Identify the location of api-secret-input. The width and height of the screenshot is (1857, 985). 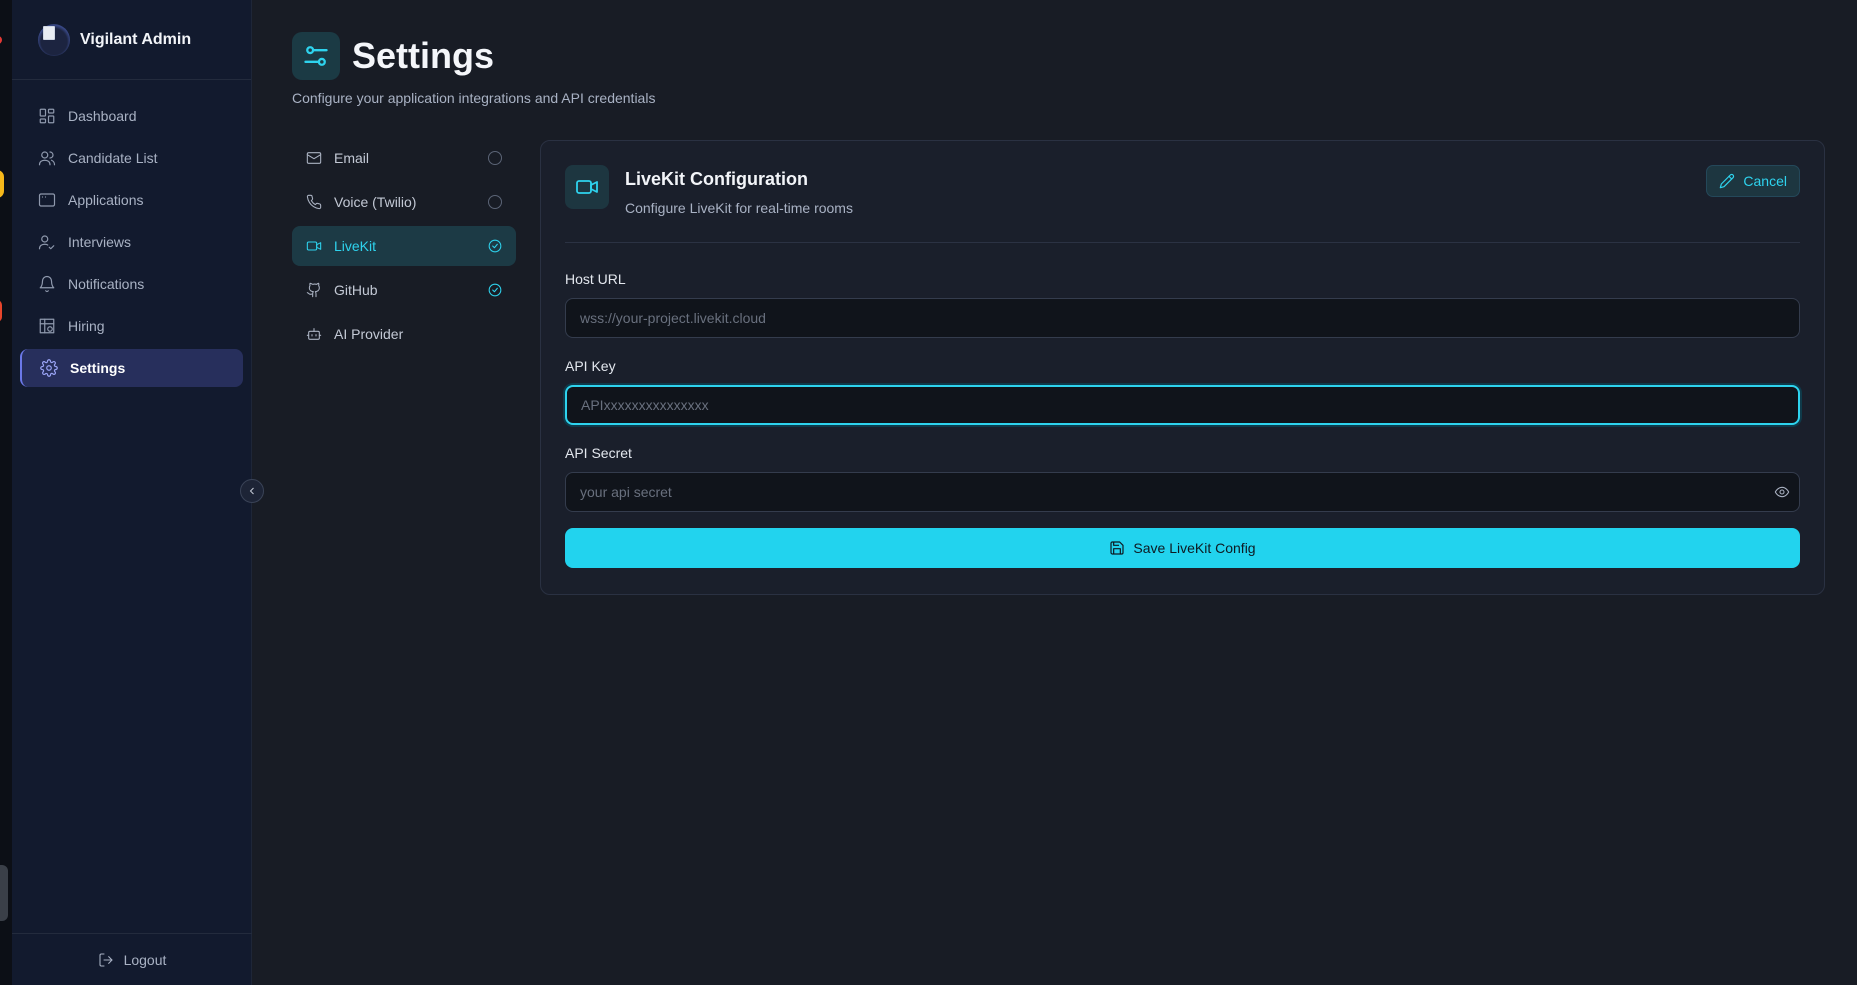
(1182, 492).